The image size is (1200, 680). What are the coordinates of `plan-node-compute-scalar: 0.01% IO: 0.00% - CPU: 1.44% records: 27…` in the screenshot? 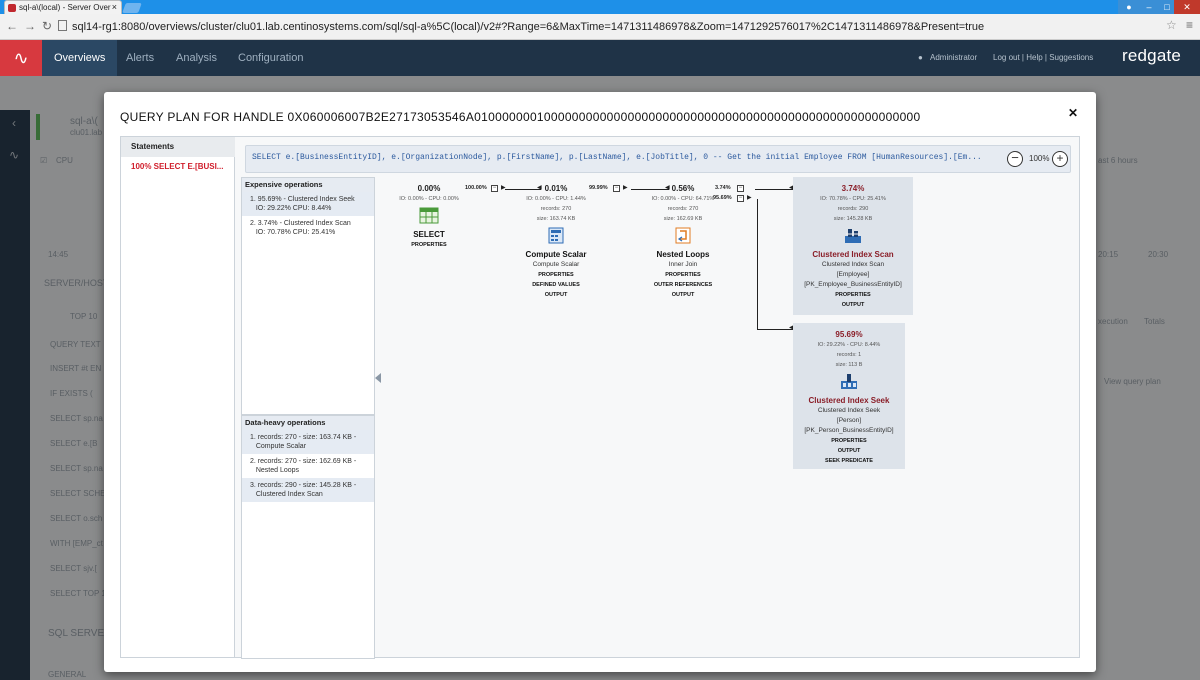 It's located at (556, 241).